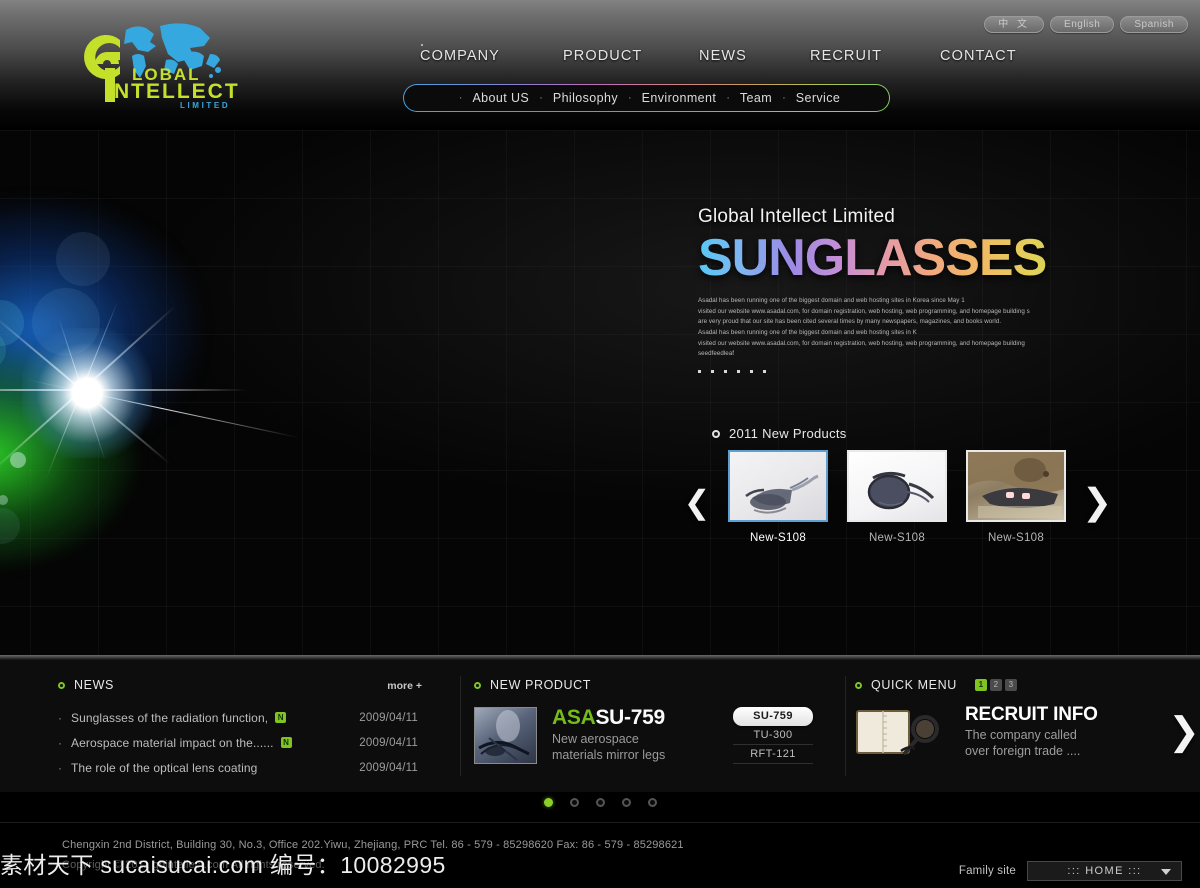 Image resolution: width=1200 pixels, height=888 pixels. What do you see at coordinates (205, 104) in the screenshot?
I see `logo-word-limited: LIMITED` at bounding box center [205, 104].